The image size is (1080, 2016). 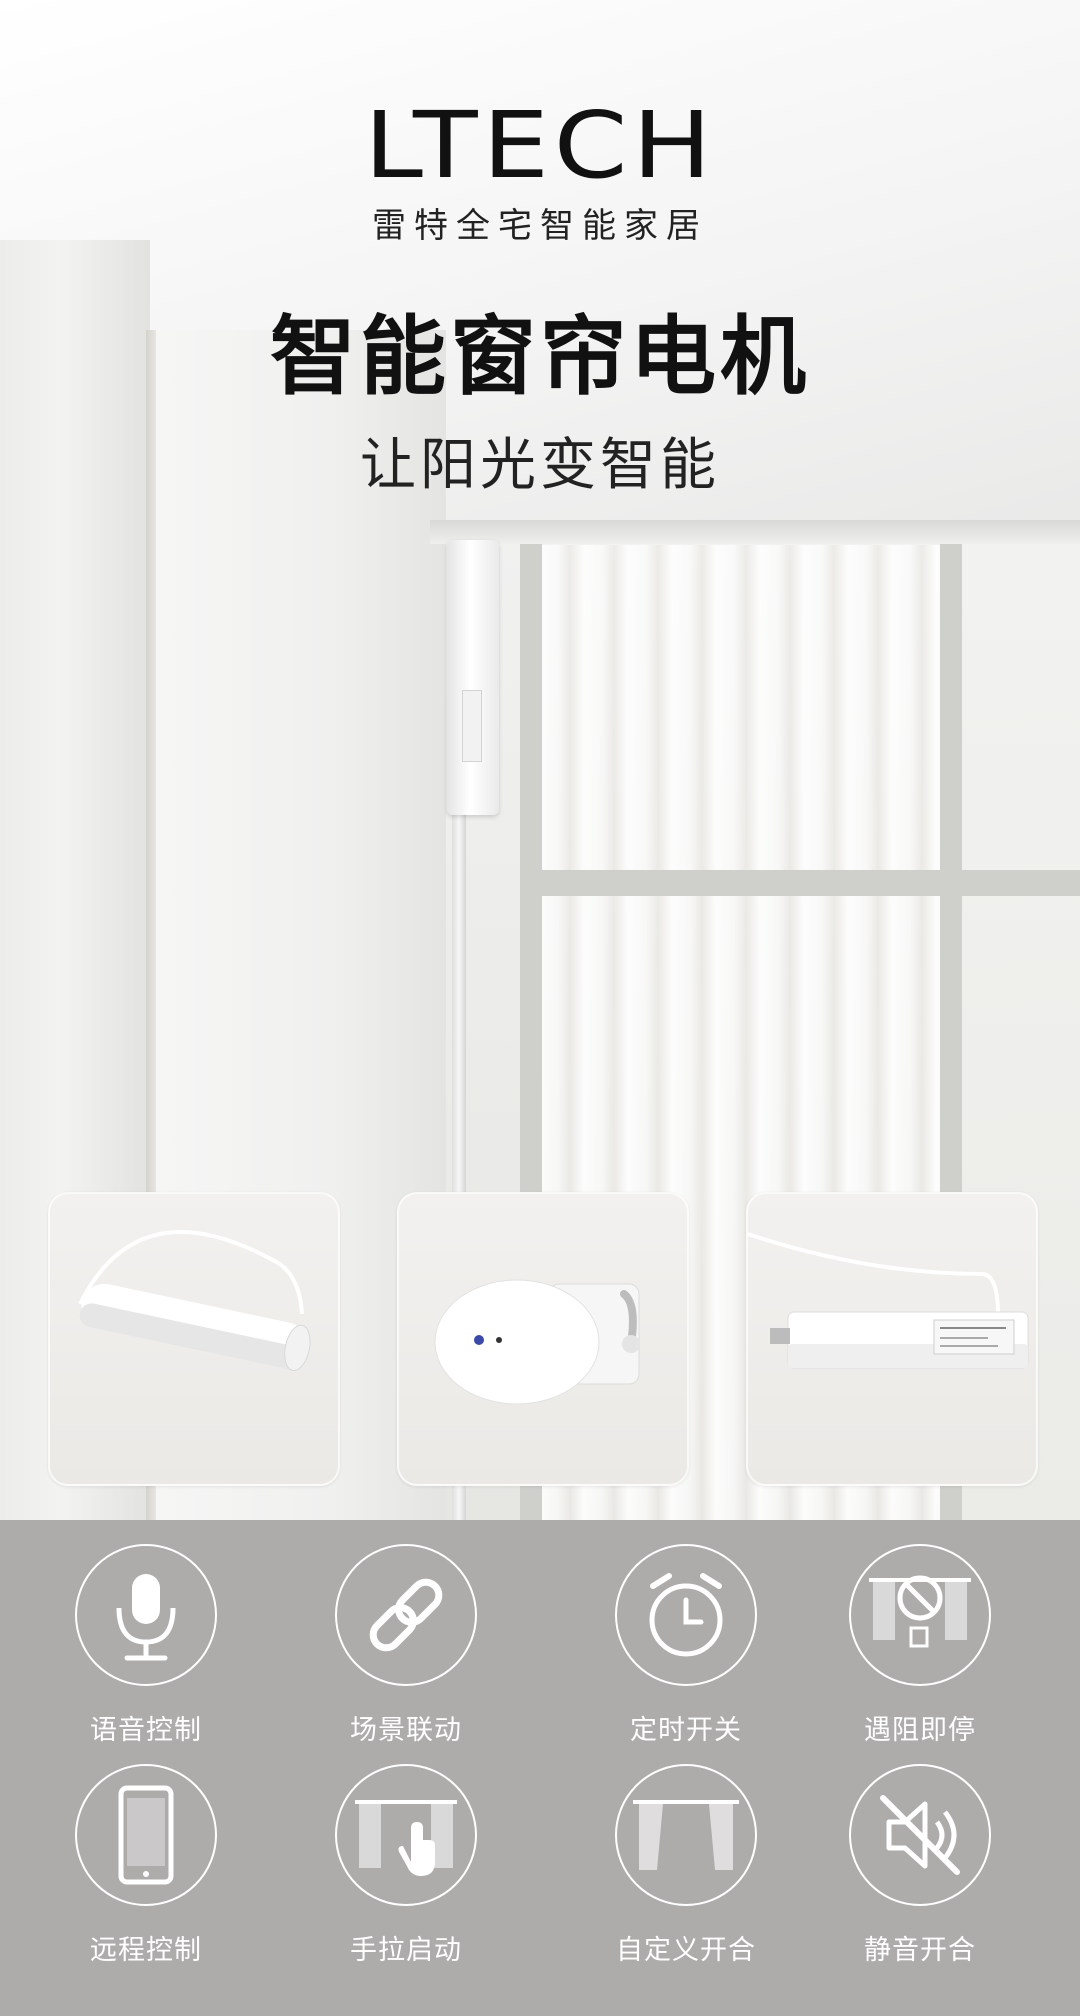 I want to click on brand-logo: LTECH, so click(x=540, y=145).